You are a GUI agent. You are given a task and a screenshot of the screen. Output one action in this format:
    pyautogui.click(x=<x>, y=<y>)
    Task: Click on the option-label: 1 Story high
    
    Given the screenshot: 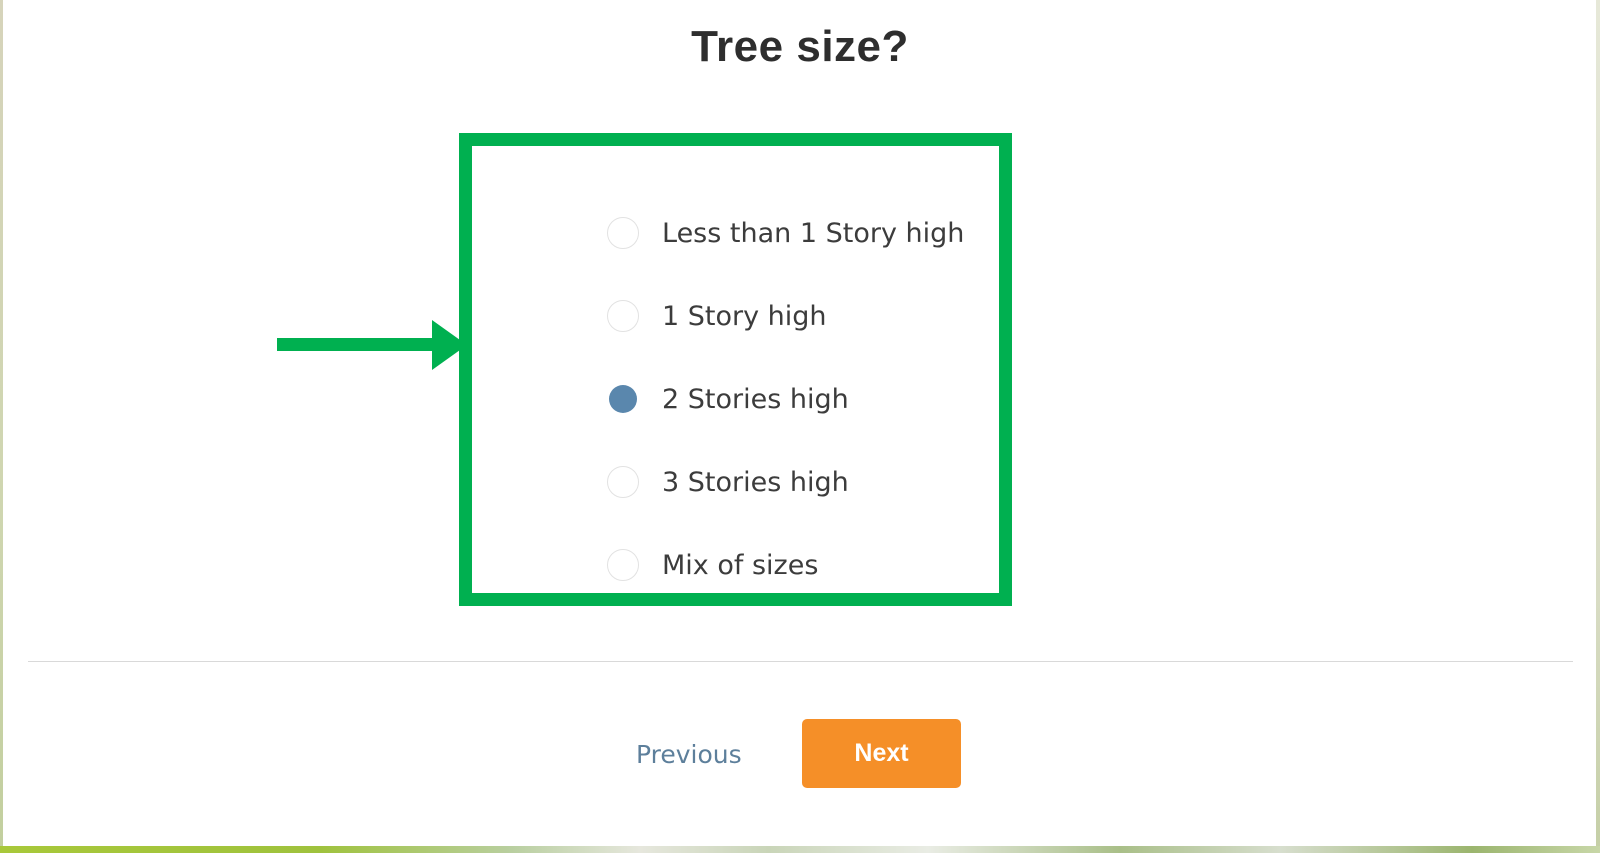 What is the action you would take?
    pyautogui.click(x=744, y=316)
    